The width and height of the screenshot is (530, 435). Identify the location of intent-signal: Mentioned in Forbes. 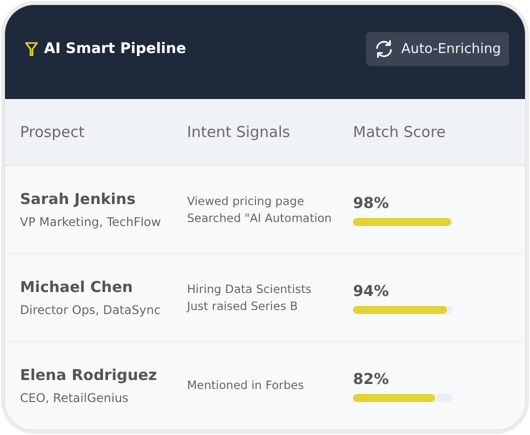
(246, 385).